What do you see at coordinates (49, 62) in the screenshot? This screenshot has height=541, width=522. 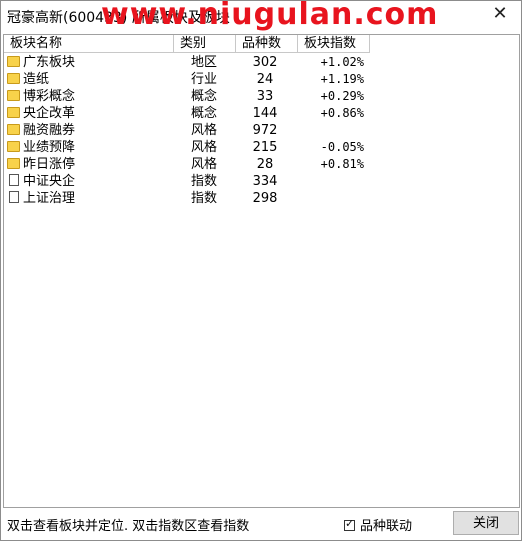 I see `sector-name: 广东板块` at bounding box center [49, 62].